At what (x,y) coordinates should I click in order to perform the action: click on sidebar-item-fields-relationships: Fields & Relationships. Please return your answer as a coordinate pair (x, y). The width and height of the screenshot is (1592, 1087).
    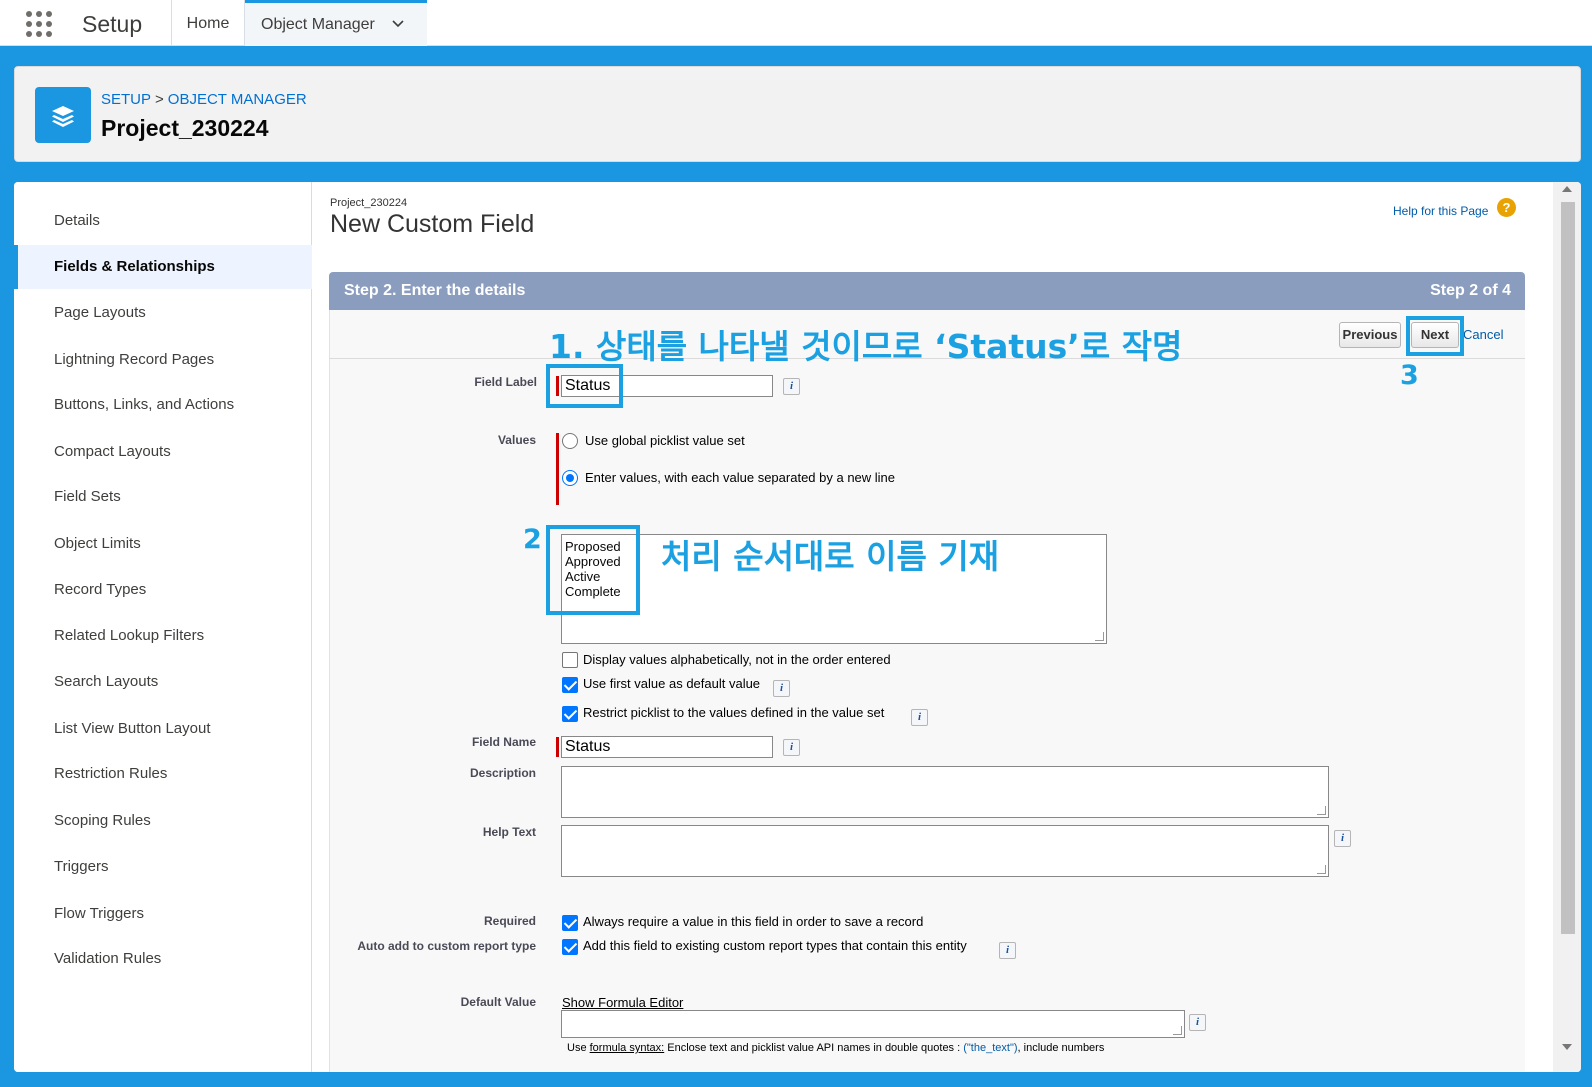
    Looking at the image, I should click on (163, 267).